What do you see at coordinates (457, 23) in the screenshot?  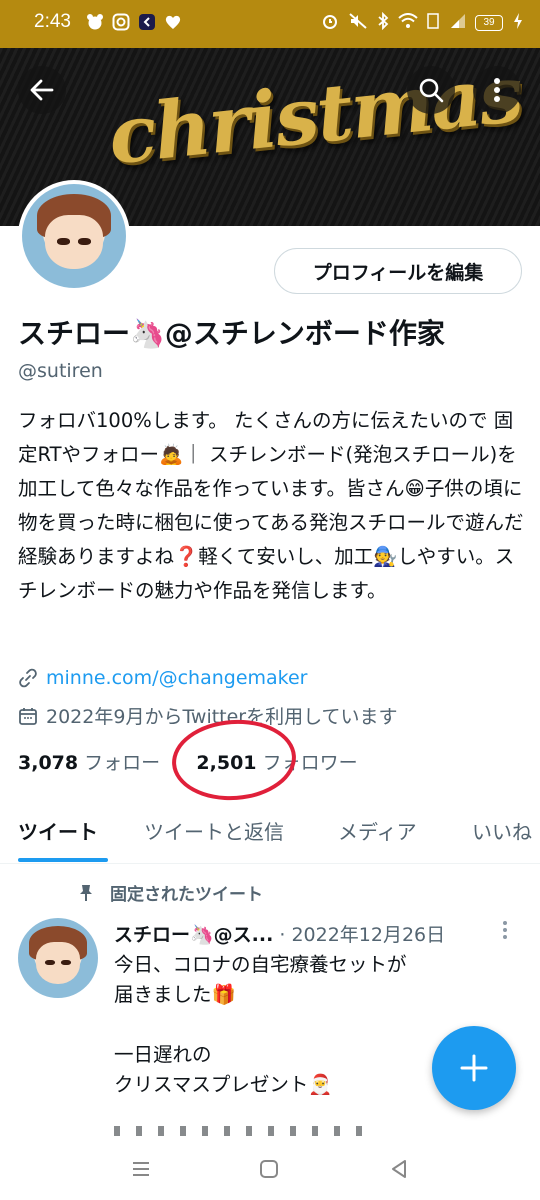 I see `signal-icon` at bounding box center [457, 23].